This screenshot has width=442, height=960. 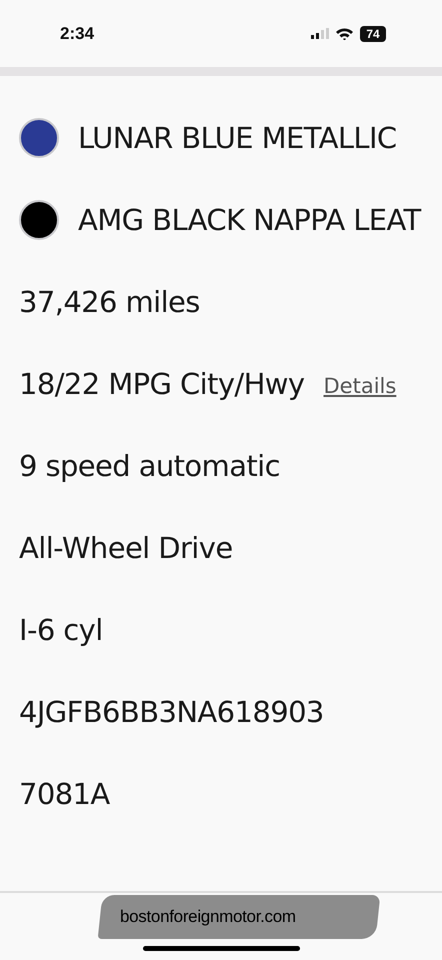 I want to click on url-text: bostonforeignmotor.com, so click(x=208, y=917).